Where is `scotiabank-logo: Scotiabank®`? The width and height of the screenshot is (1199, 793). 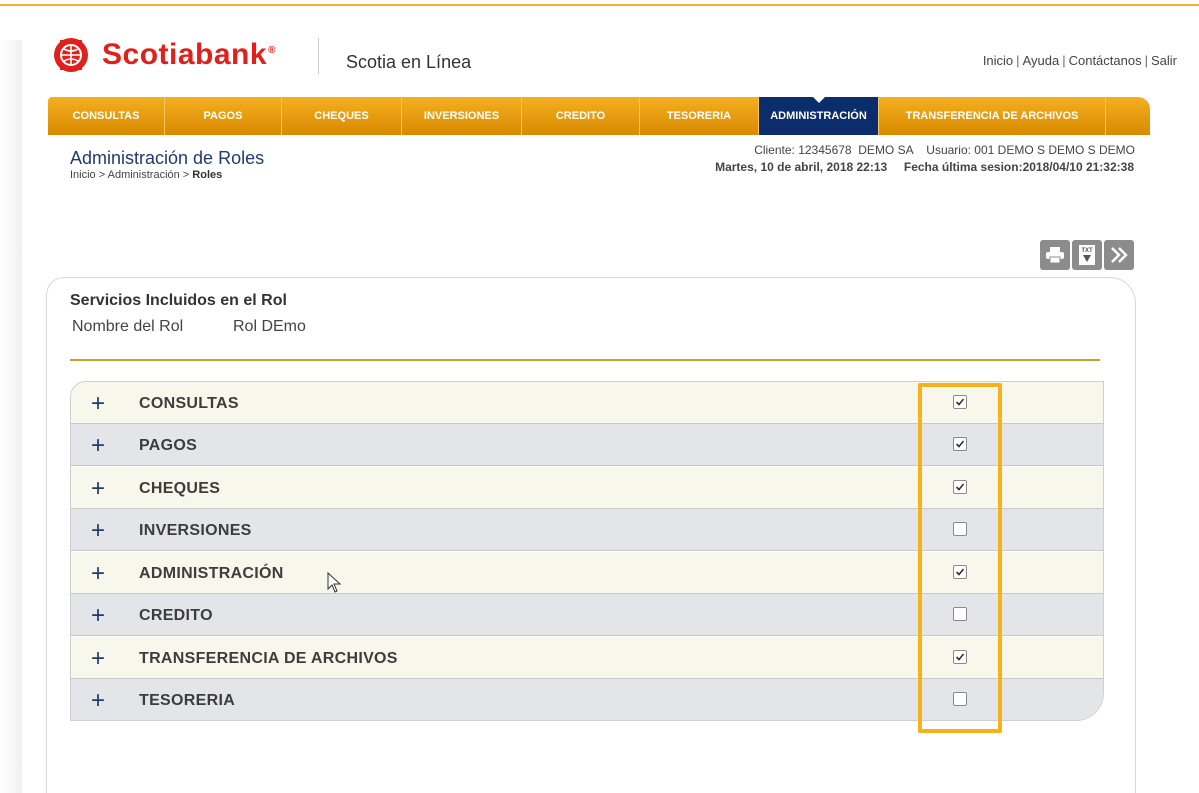 scotiabank-logo: Scotiabank® is located at coordinates (164, 55).